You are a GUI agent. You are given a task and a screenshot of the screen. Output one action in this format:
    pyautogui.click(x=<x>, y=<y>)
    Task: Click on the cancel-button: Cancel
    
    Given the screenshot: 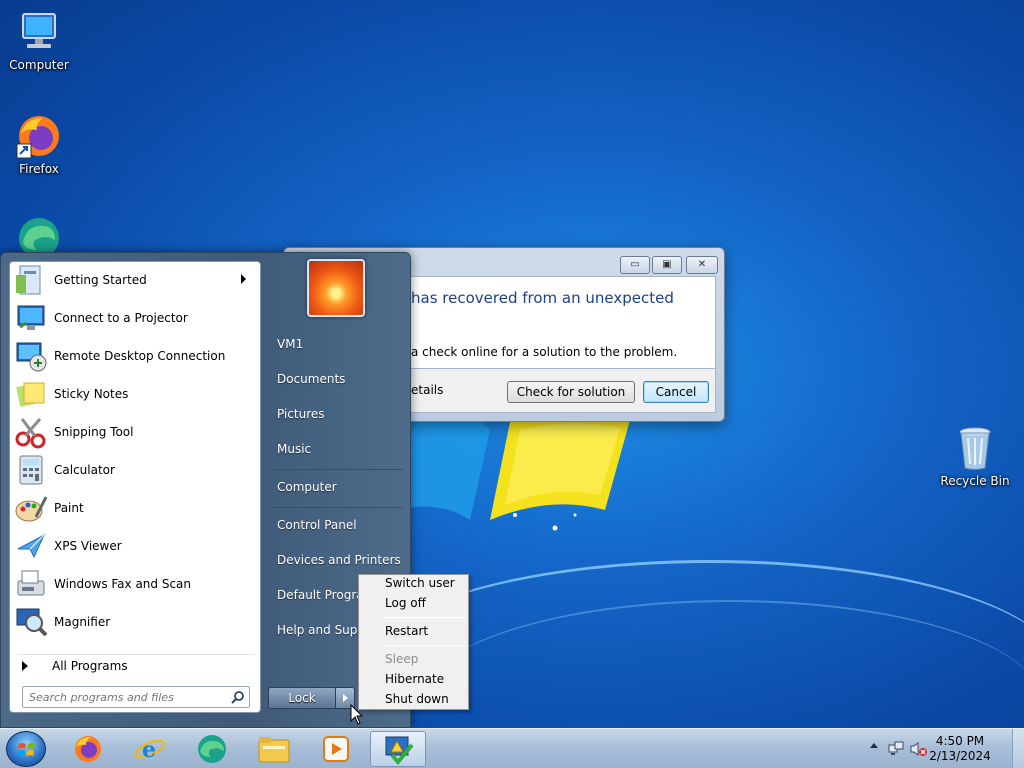 What is the action you would take?
    pyautogui.click(x=676, y=392)
    